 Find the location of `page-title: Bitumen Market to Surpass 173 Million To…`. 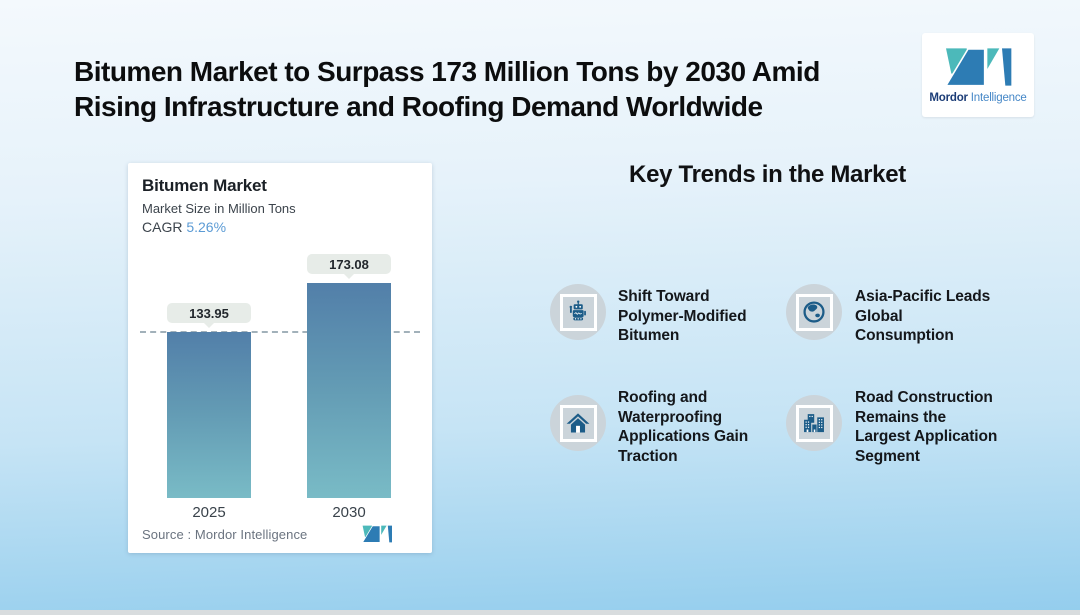

page-title: Bitumen Market to Surpass 173 Million To… is located at coordinates (447, 89).